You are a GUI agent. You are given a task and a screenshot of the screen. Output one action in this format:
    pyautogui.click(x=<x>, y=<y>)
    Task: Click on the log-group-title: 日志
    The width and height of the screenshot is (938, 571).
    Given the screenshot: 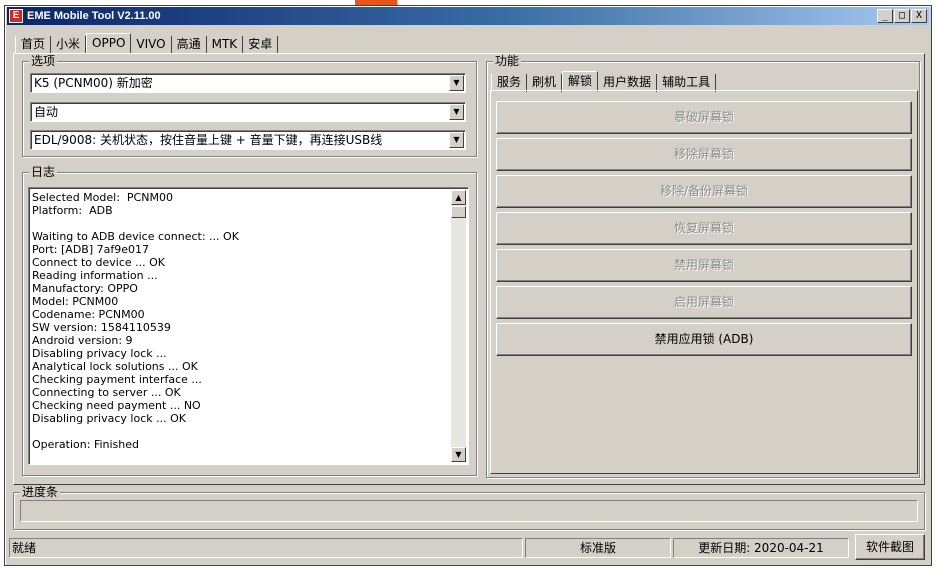 What is the action you would take?
    pyautogui.click(x=43, y=172)
    